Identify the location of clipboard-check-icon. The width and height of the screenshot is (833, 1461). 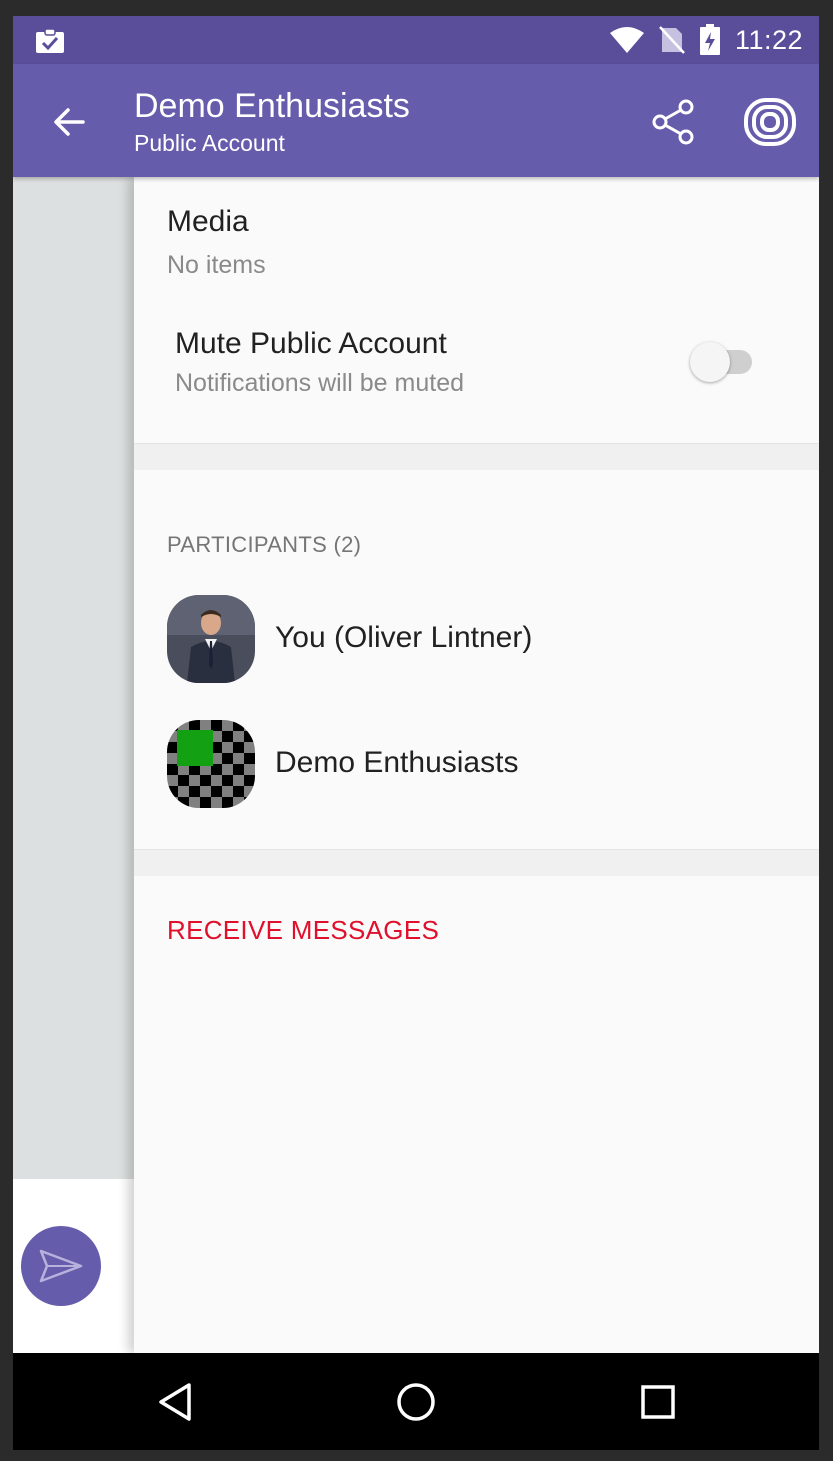
(50, 40).